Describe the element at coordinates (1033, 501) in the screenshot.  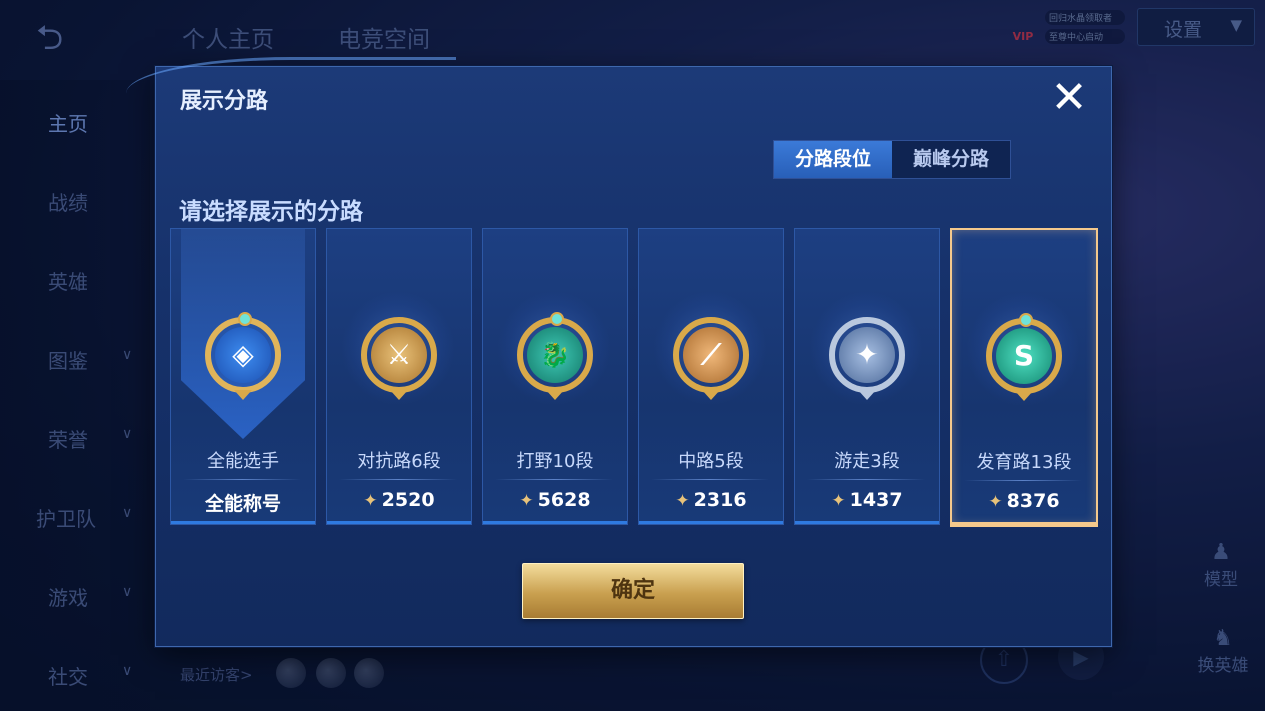
I see `points-value: 8376` at that location.